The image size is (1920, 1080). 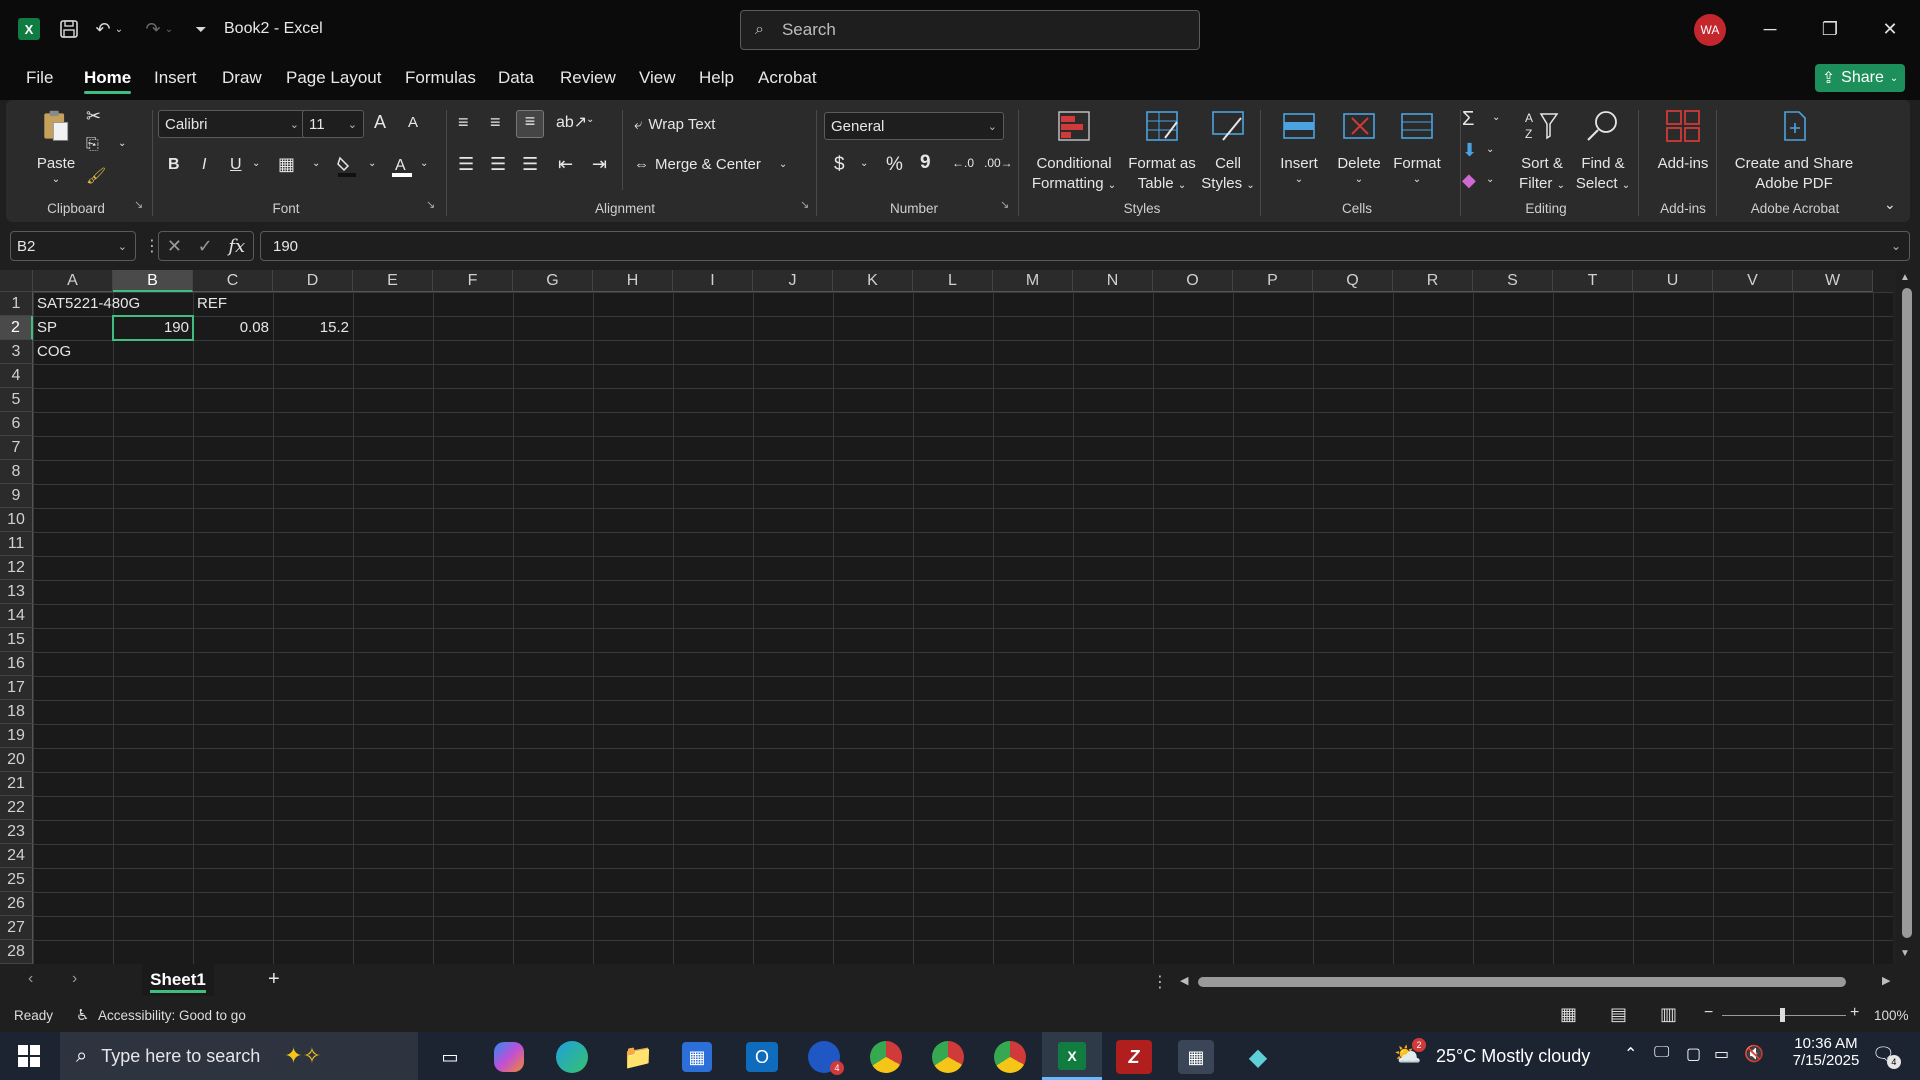 I want to click on column-header-d: D, so click(x=313, y=281).